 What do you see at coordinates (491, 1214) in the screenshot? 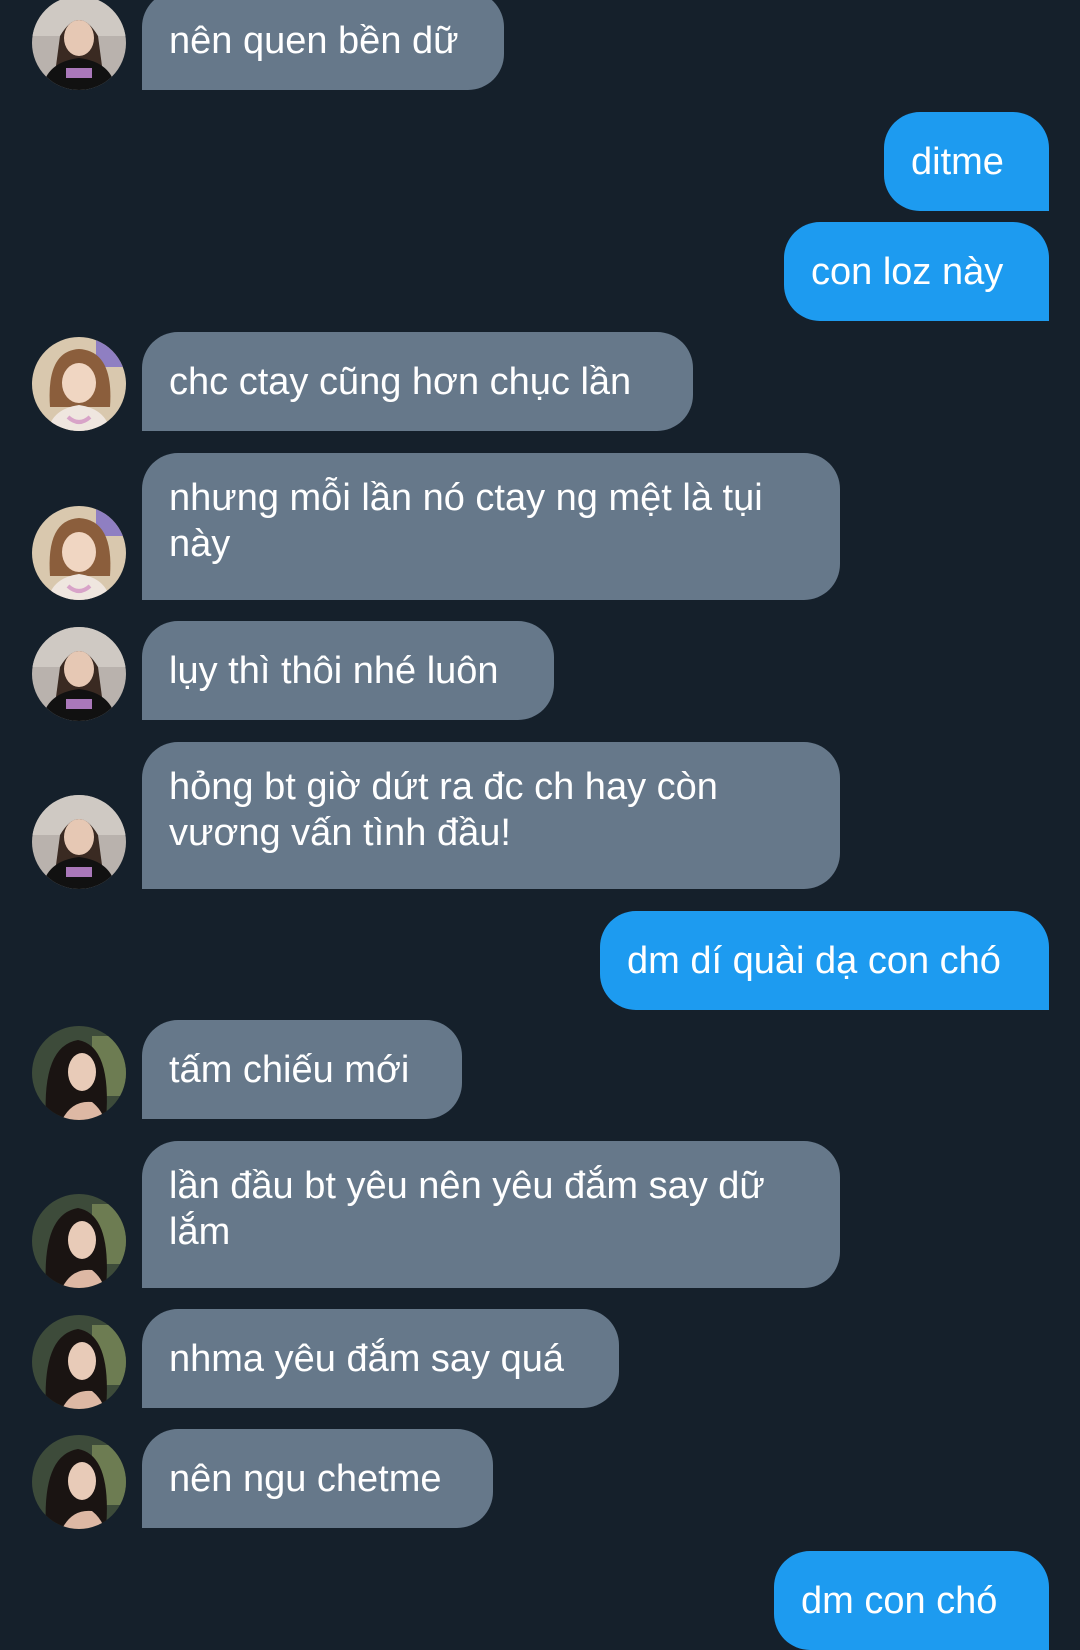
I see `incoming-message: lần đầu bt yêu nên yêu đắm say dữ lắm` at bounding box center [491, 1214].